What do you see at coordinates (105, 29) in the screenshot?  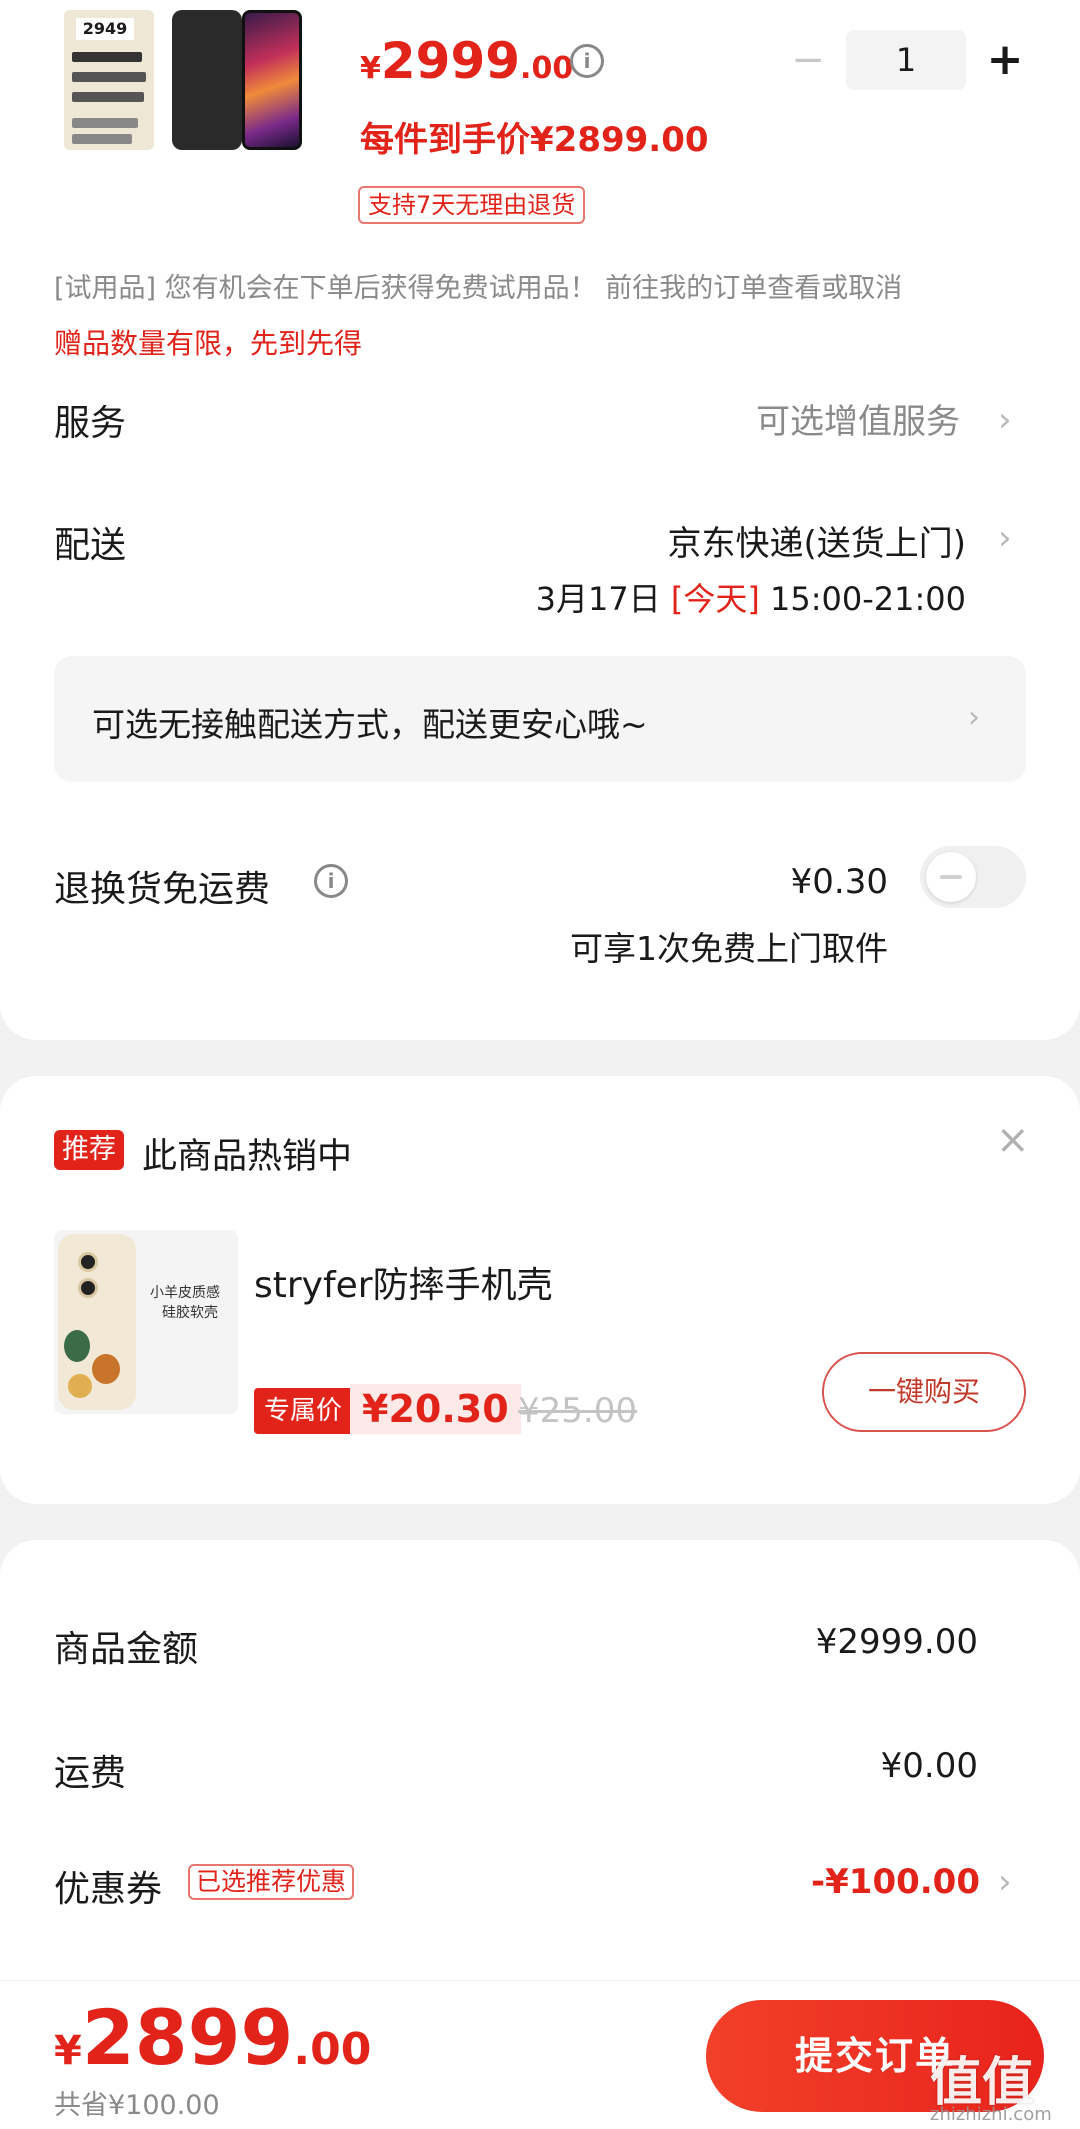 I see `box-price: 2949` at bounding box center [105, 29].